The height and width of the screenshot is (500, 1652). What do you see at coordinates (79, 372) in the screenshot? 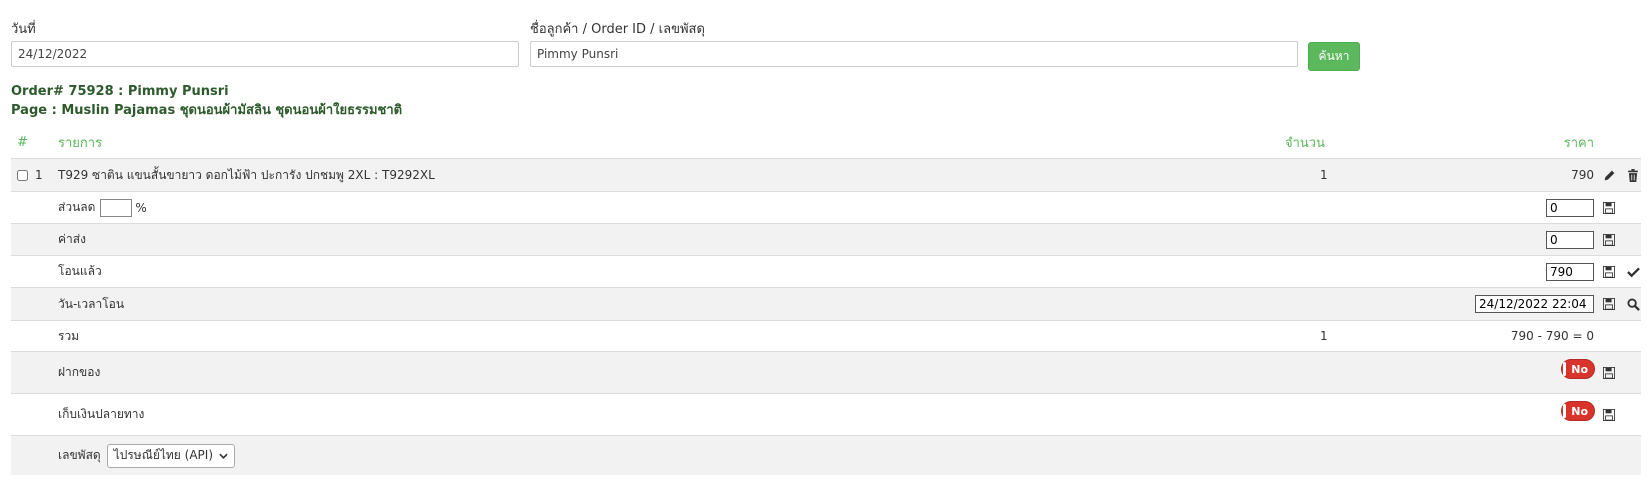
I see `deposit-label: ฝากของ` at bounding box center [79, 372].